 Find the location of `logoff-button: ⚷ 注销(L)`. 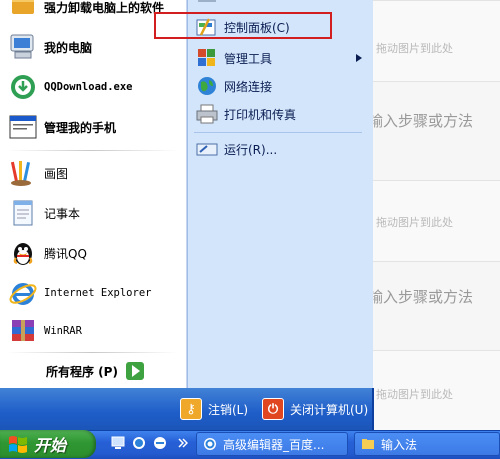

logoff-button: ⚷ 注销(L) is located at coordinates (214, 409).